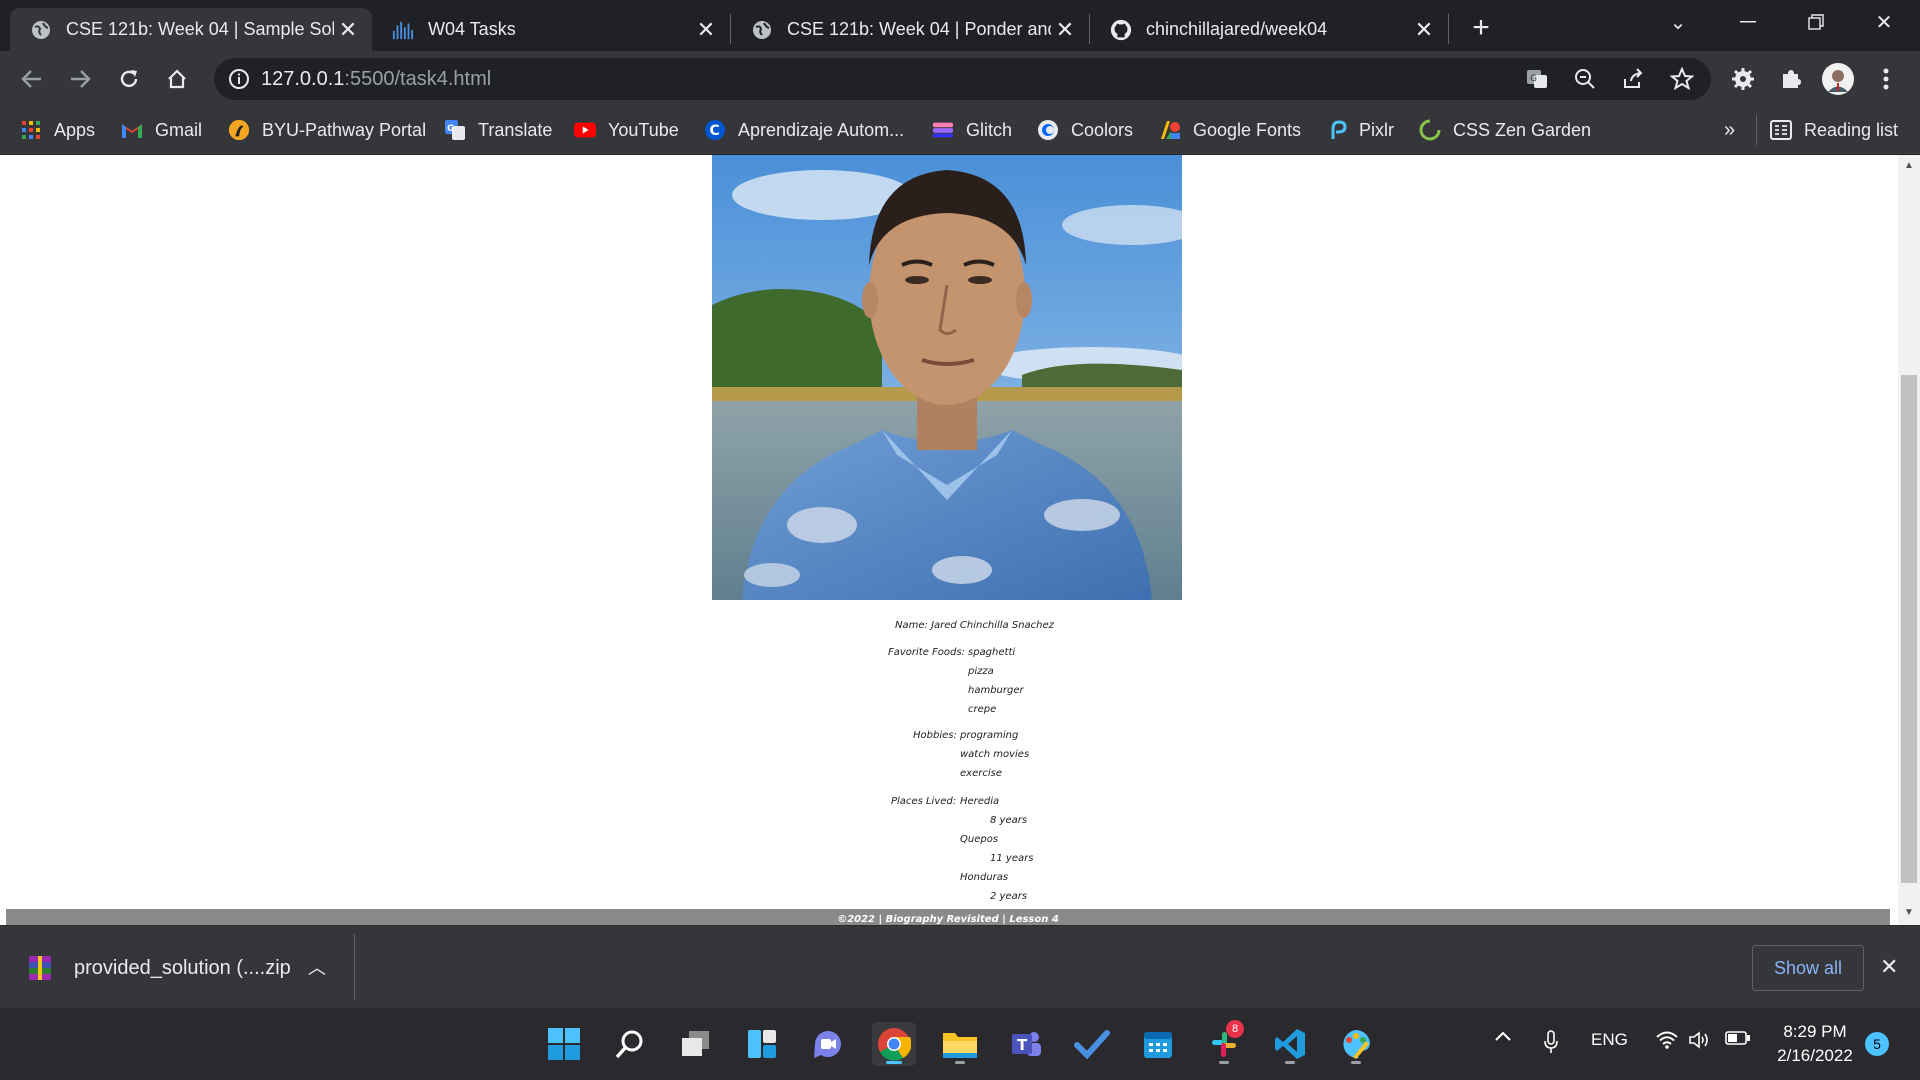  Describe the element at coordinates (57, 130) in the screenshot. I see `bookmark-apps: Apps` at that location.